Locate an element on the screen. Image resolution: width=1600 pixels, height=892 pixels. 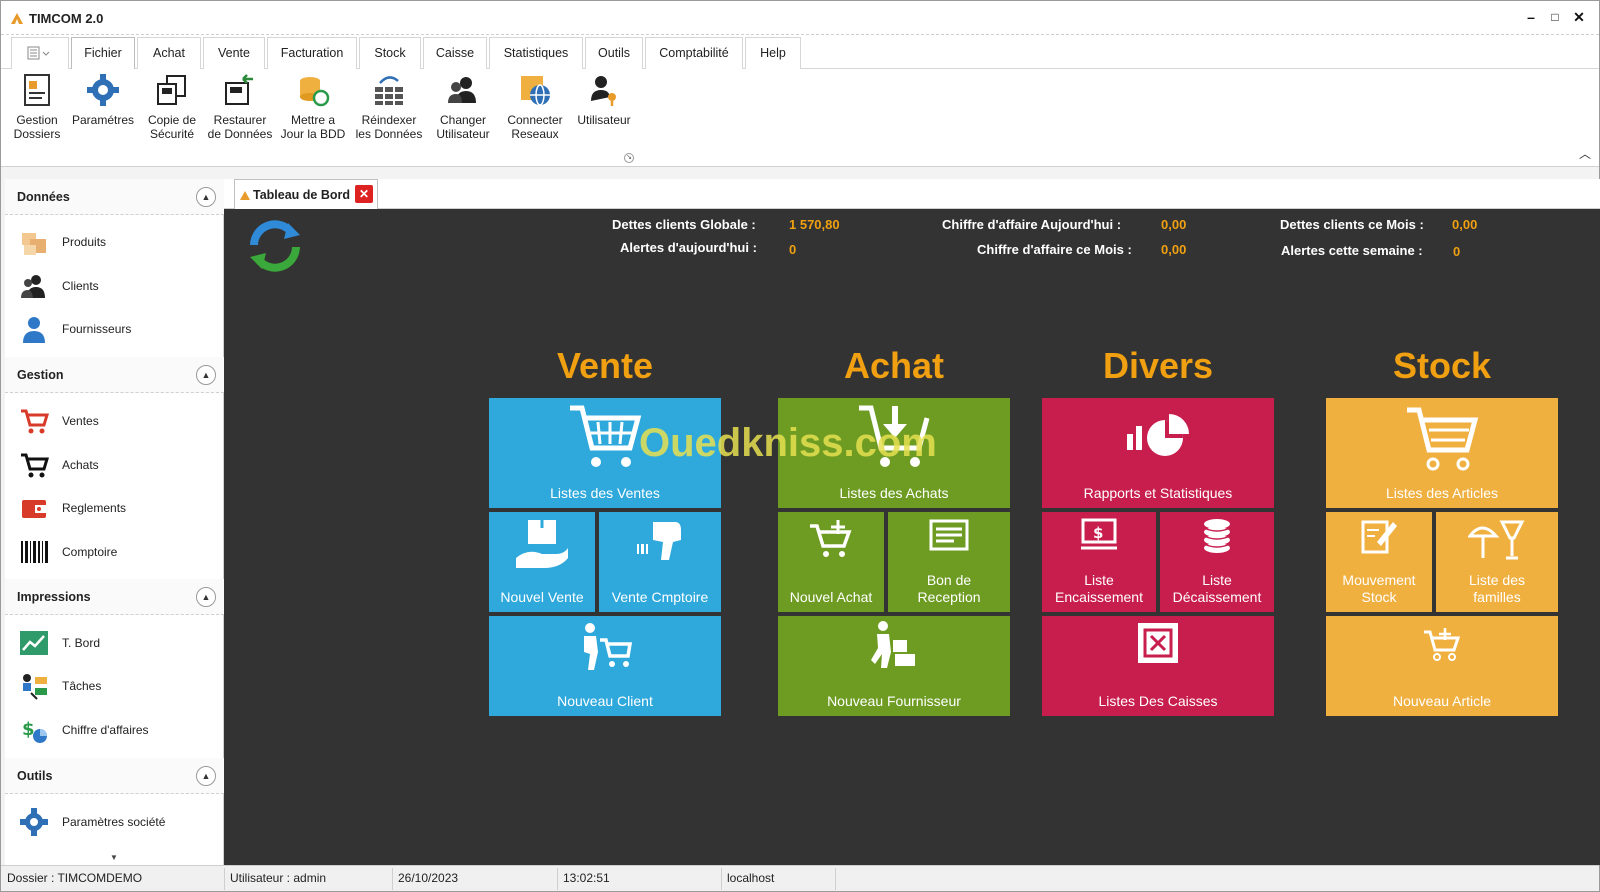
coins-icon is located at coordinates (1217, 536).